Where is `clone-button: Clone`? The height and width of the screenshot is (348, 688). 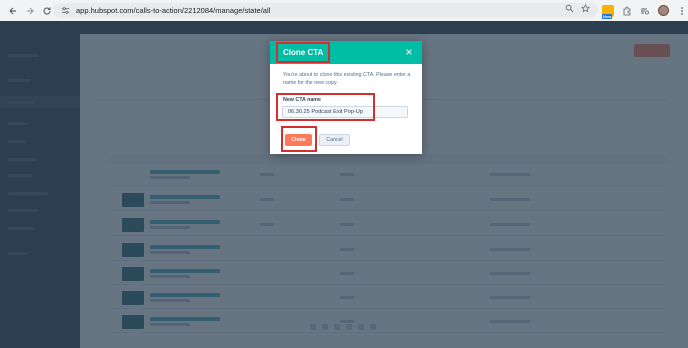
clone-button: Clone is located at coordinates (298, 140).